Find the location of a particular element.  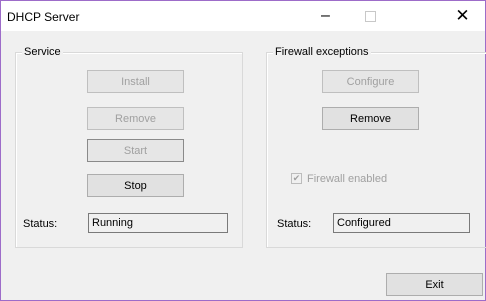

title-bar: DHCP Server – ✕ is located at coordinates (243, 16).